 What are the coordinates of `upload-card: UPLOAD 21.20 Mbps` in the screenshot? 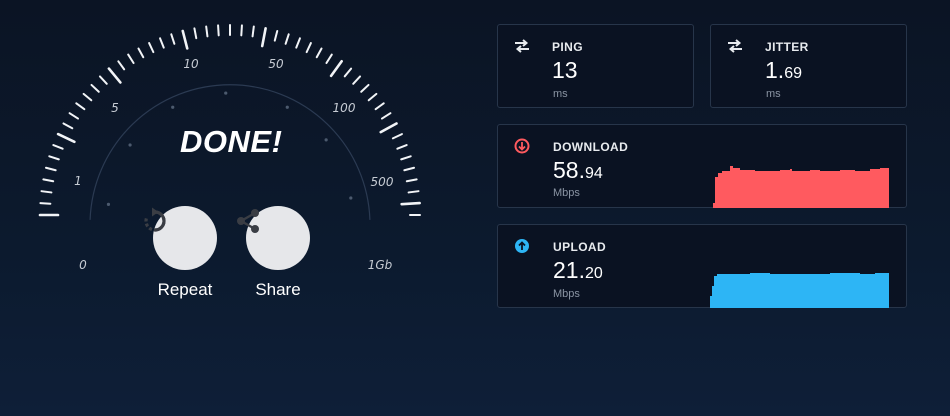 It's located at (702, 266).